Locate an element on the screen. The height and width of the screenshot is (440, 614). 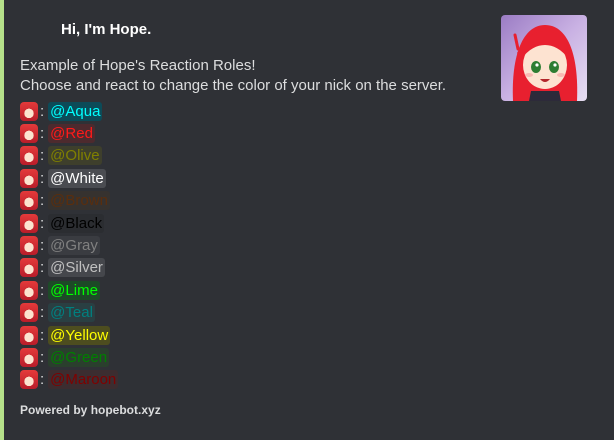
role-mention: @White is located at coordinates (77, 178).